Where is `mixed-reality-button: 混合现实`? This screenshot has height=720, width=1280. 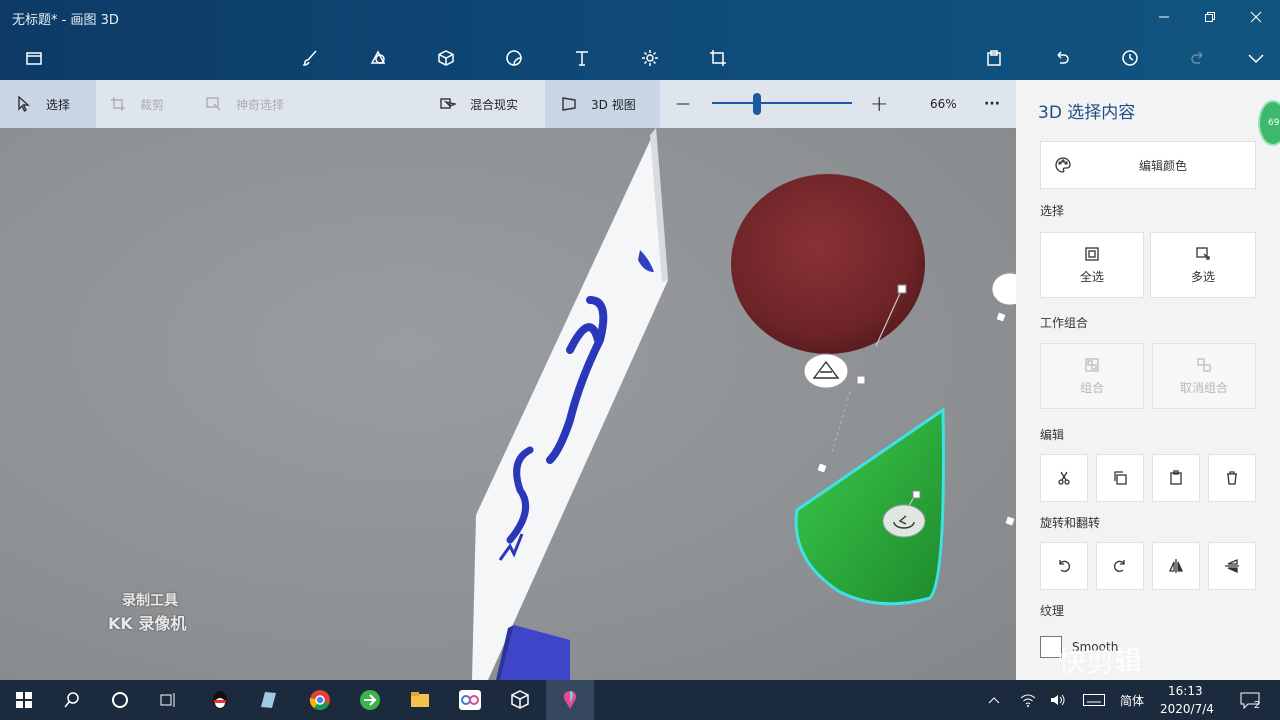
mixed-reality-button: 混合现实 is located at coordinates (490, 104).